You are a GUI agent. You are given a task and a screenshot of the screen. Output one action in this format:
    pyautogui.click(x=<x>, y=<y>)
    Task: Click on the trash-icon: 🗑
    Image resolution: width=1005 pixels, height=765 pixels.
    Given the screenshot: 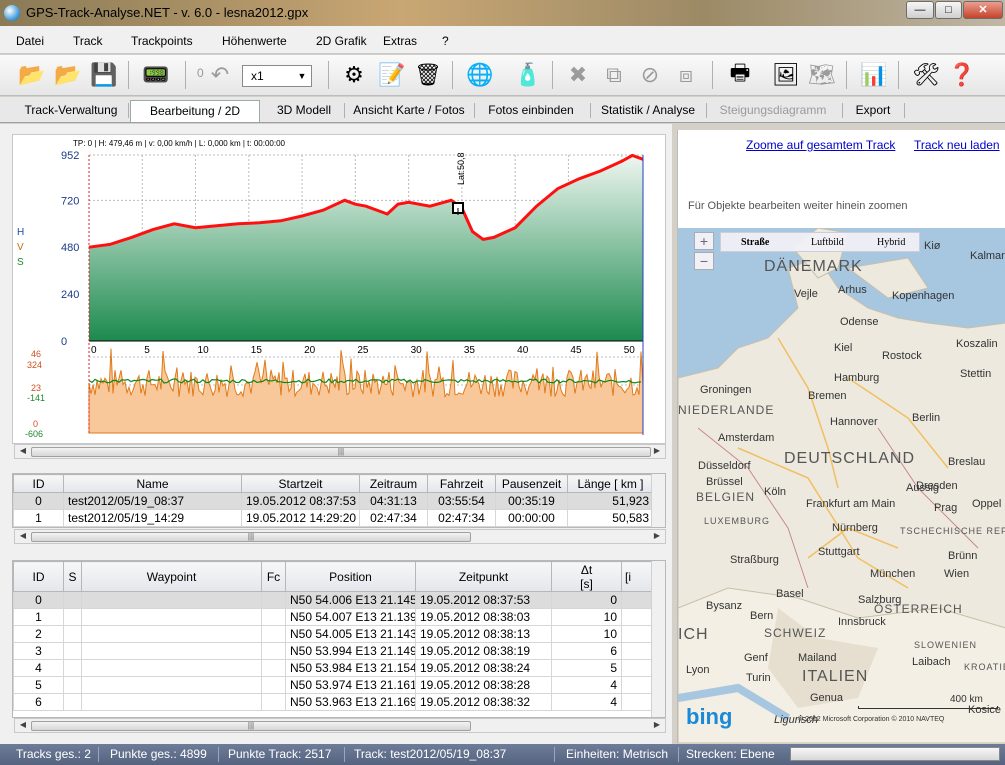 What is the action you would take?
    pyautogui.click(x=428, y=75)
    